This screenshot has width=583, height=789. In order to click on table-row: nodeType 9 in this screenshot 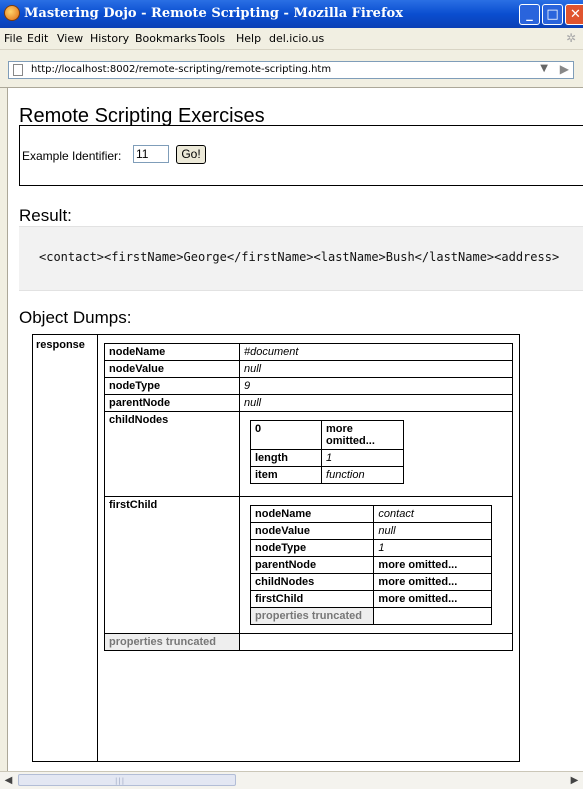, I will do `click(308, 386)`.